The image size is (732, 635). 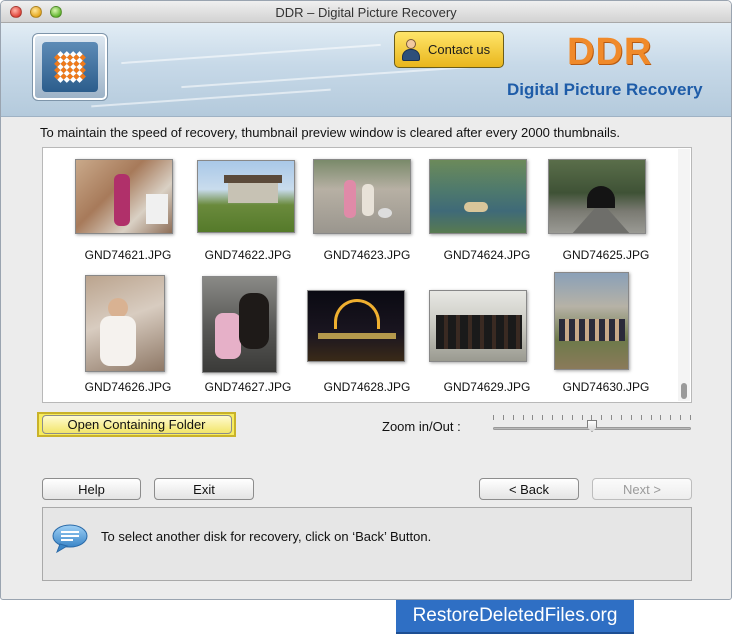 I want to click on speech-bubble-icon, so click(x=70, y=538).